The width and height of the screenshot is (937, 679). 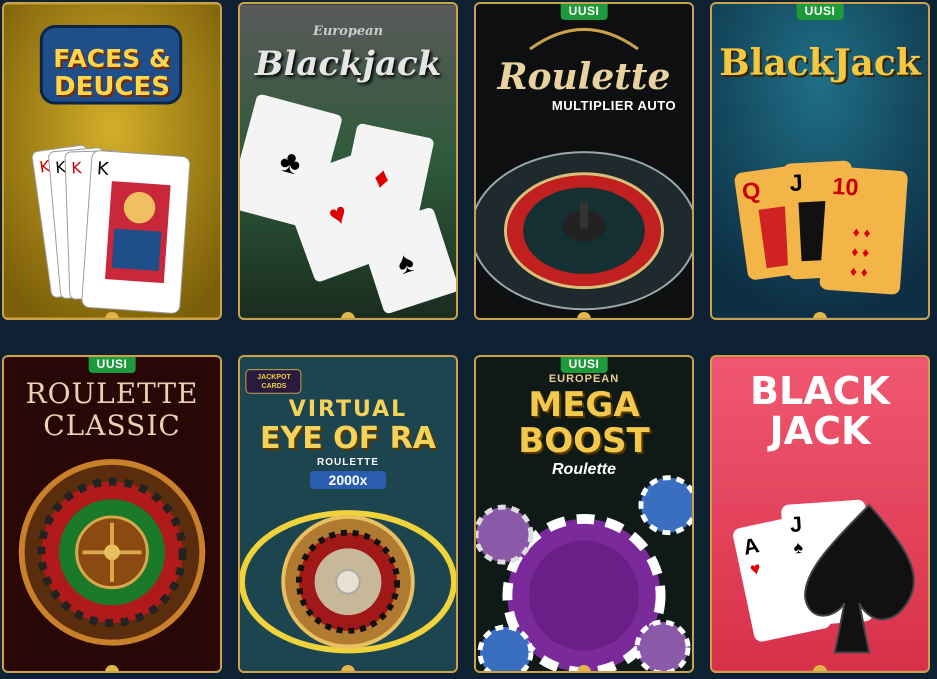 I want to click on game-title: Roulette, so click(x=584, y=77).